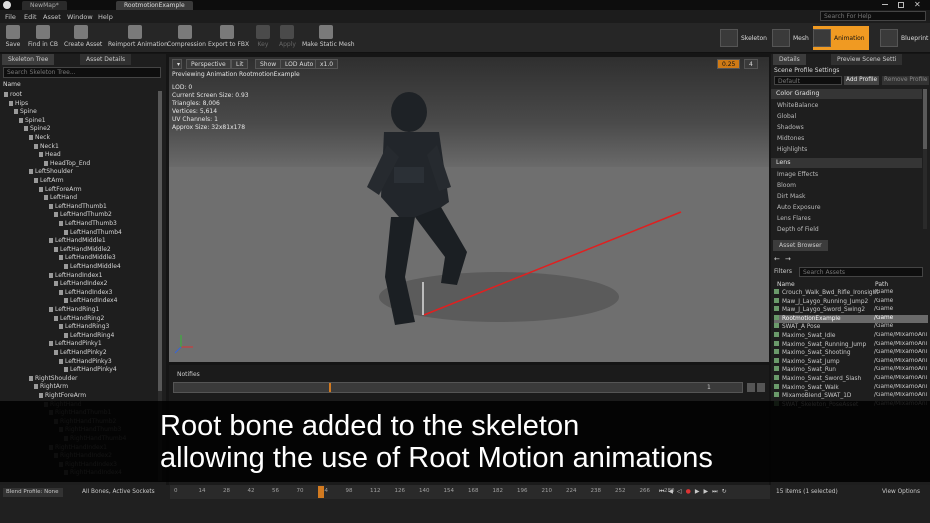 The height and width of the screenshot is (523, 930). What do you see at coordinates (751, 387) in the screenshot?
I see `track-left-arrow-icon` at bounding box center [751, 387].